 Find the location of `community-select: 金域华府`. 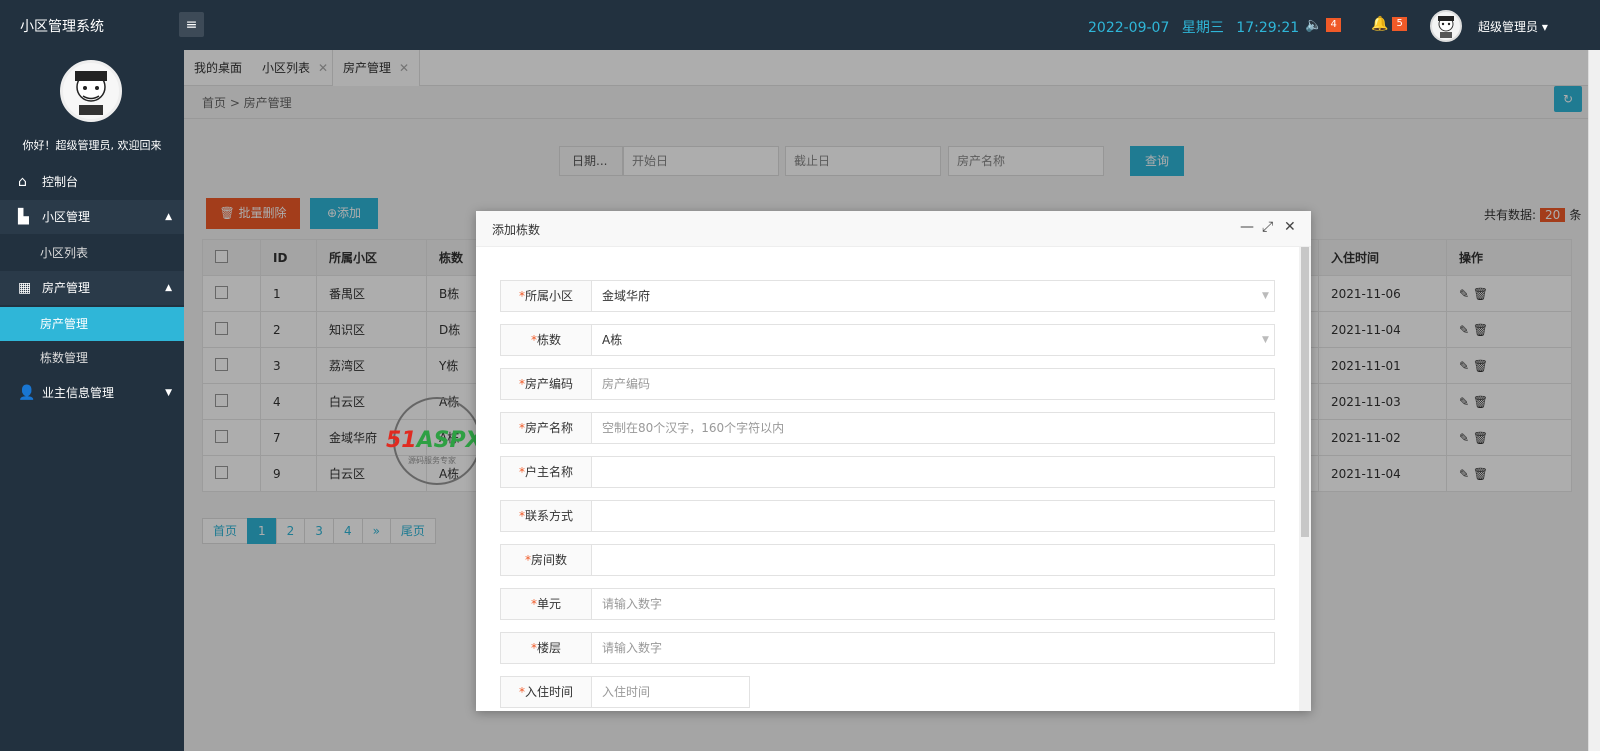

community-select: 金域华府 is located at coordinates (933, 296).